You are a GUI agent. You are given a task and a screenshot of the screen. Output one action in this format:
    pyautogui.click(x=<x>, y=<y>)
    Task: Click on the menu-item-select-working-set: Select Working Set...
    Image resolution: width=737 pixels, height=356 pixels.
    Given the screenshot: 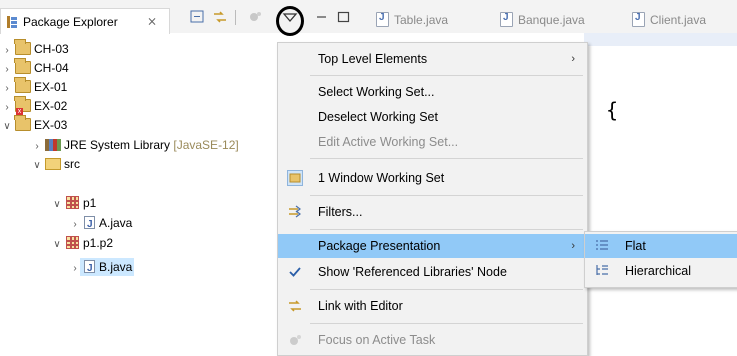 What is the action you would take?
    pyautogui.click(x=432, y=92)
    